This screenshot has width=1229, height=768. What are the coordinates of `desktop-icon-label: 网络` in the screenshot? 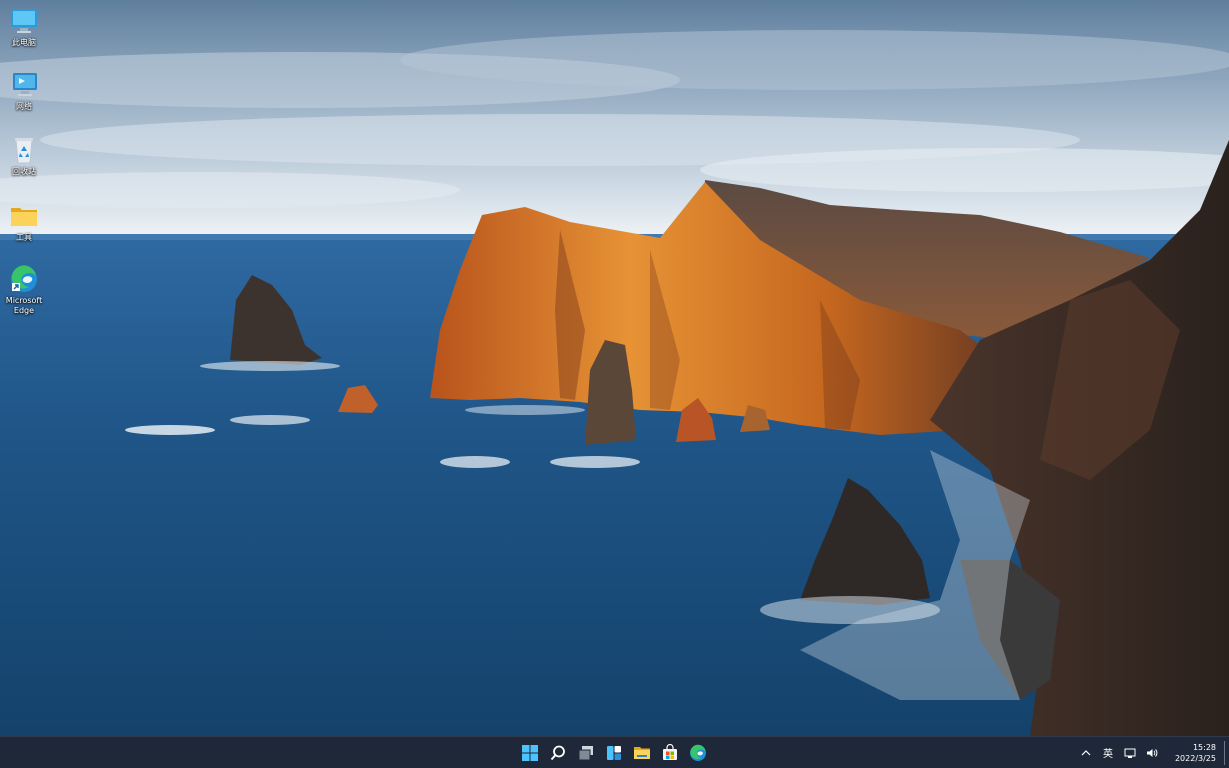 It's located at (24, 106).